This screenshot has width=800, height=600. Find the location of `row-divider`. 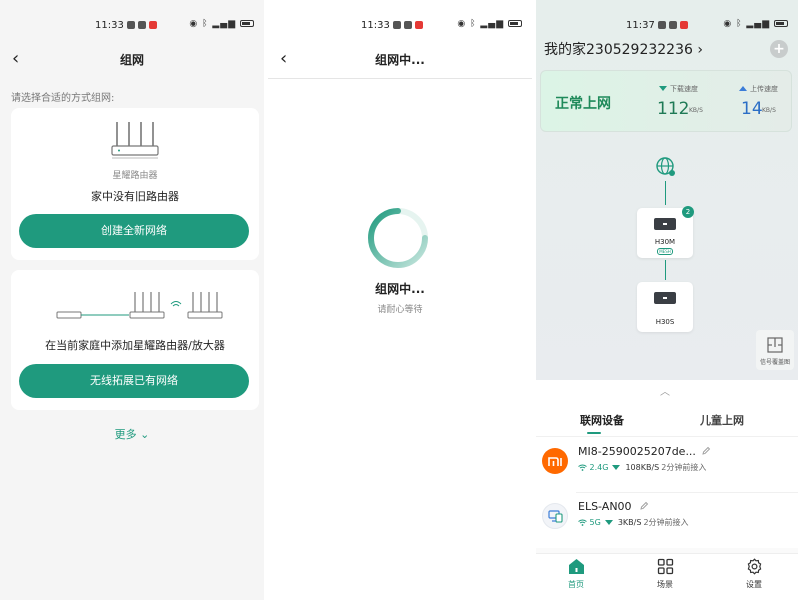

row-divider is located at coordinates (687, 492).